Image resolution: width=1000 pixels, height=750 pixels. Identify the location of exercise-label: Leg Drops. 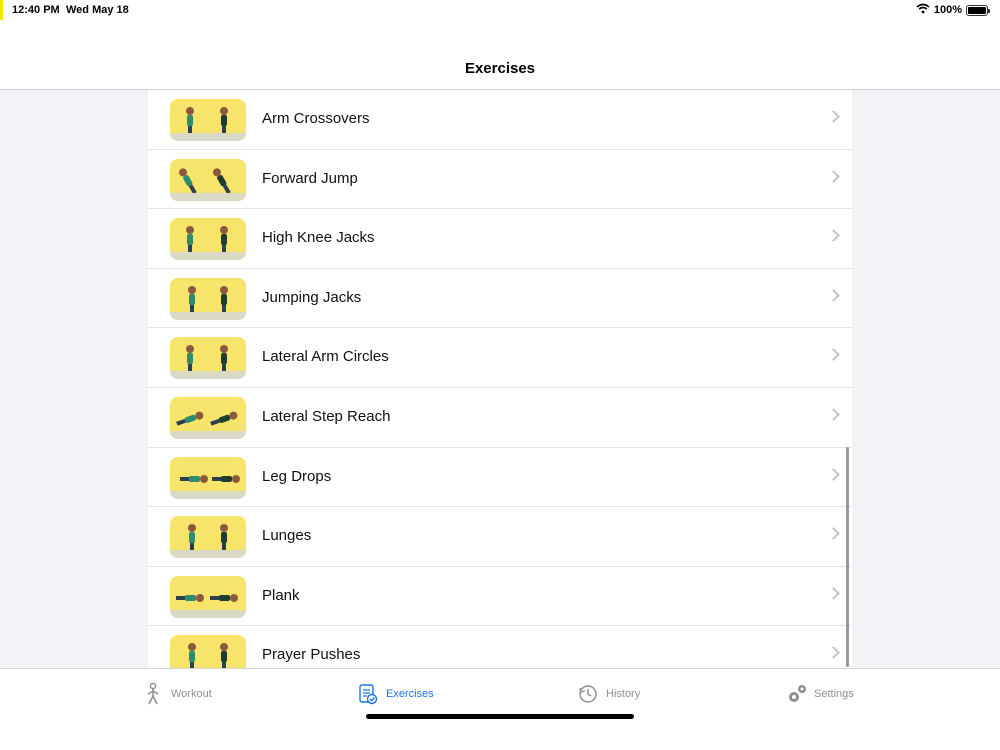
(297, 476).